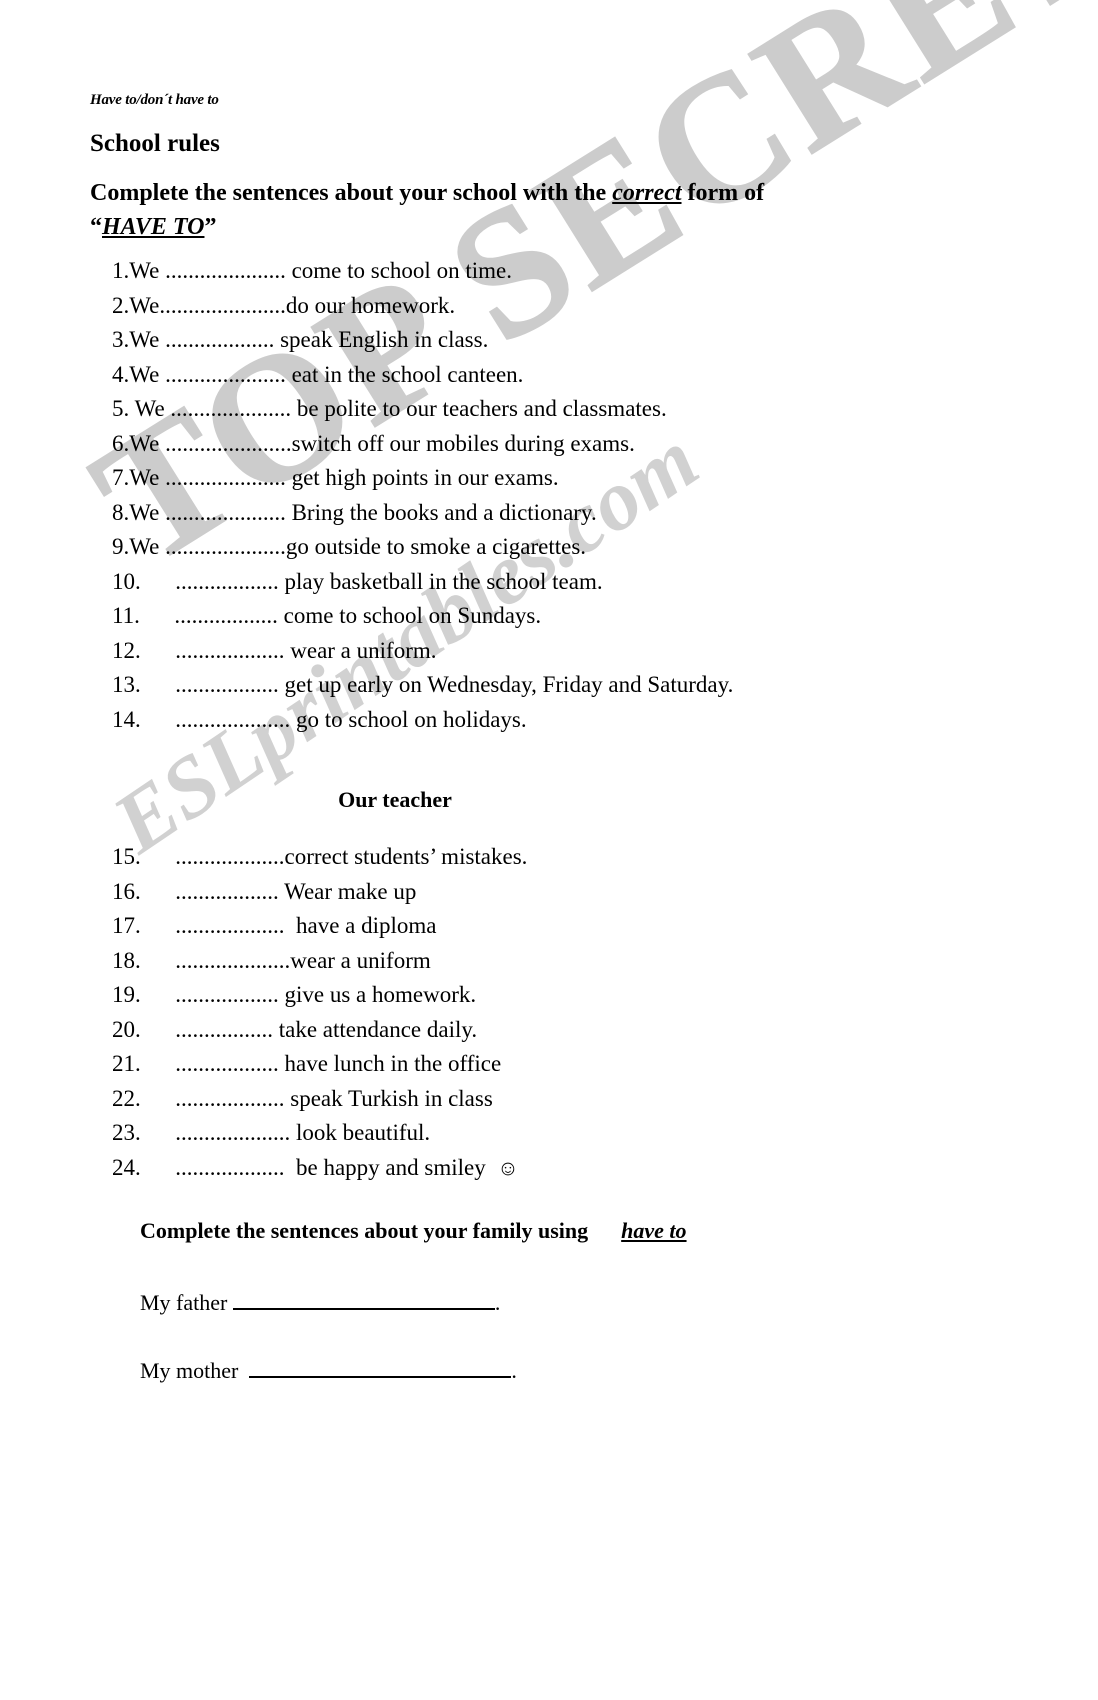 Image resolution: width=1098 pixels, height=1700 pixels. I want to click on list-item: 18. ....................wear a uniform, so click(552, 961).